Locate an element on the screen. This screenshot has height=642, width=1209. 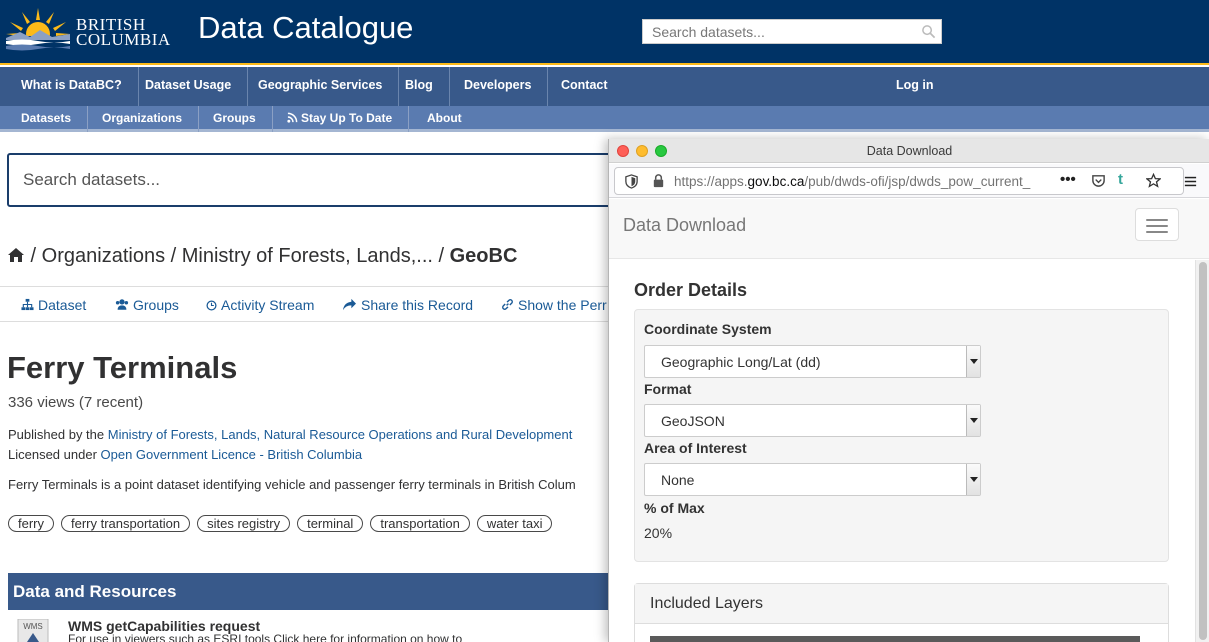
users-icon is located at coordinates (122, 304).